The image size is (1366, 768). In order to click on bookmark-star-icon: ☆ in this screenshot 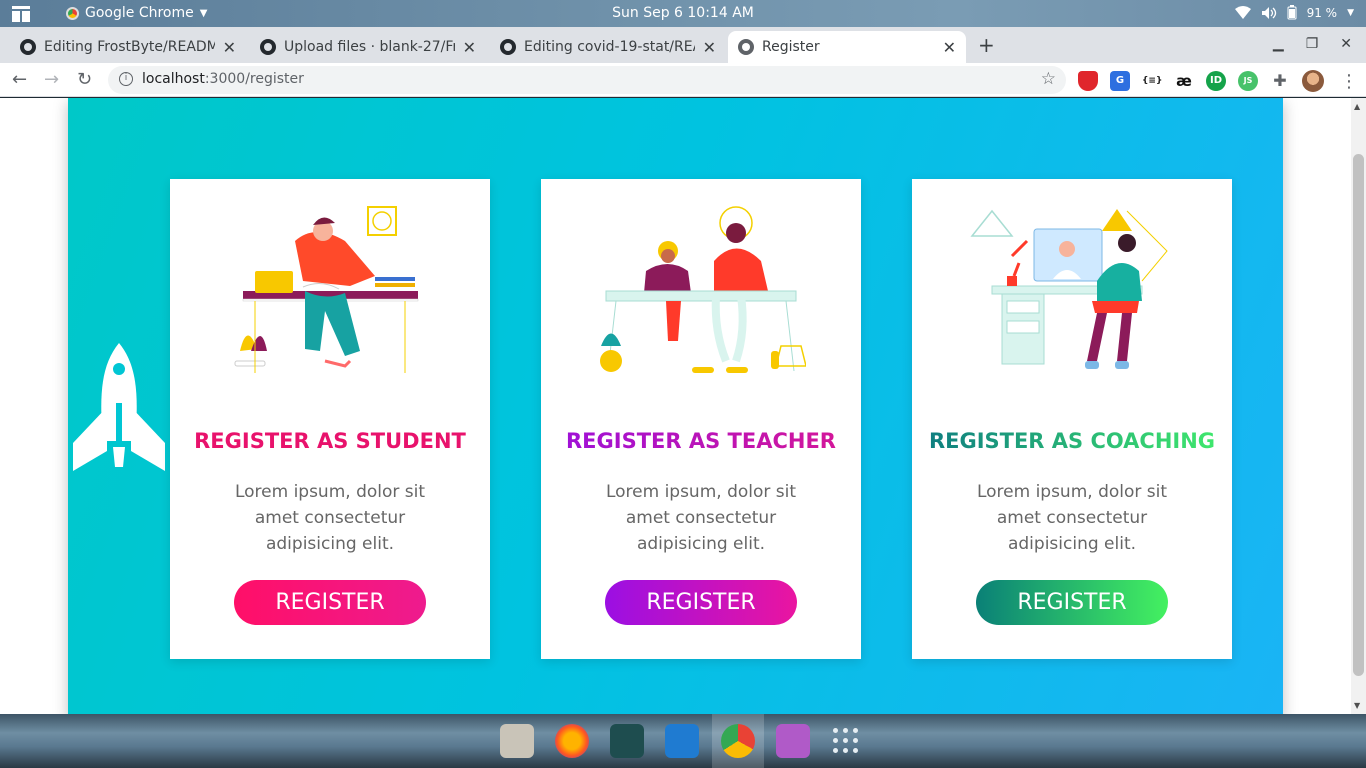, I will do `click(1048, 79)`.